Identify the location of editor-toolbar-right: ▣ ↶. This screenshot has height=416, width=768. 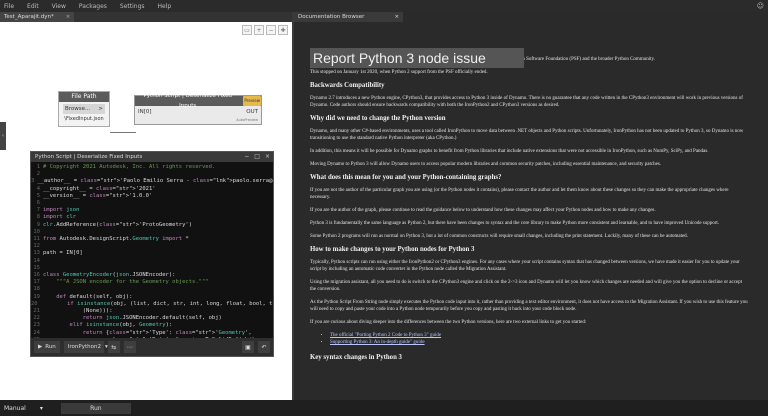
(256, 347).